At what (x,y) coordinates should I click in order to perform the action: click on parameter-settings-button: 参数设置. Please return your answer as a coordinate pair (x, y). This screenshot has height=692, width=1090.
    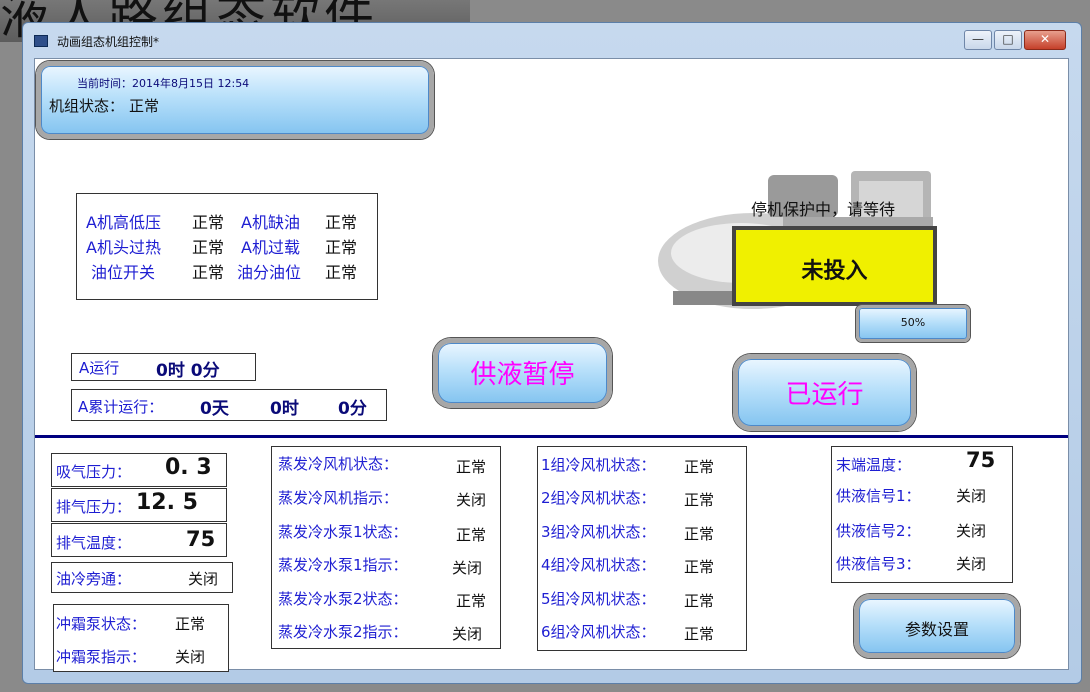
    Looking at the image, I should click on (937, 626).